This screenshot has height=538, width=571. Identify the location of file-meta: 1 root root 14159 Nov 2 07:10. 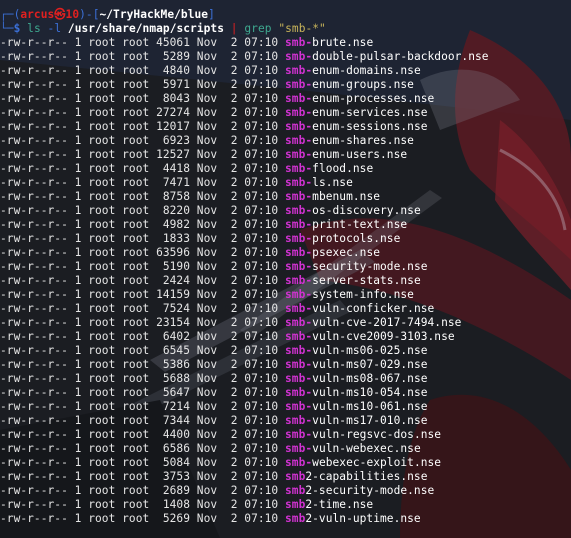
(176, 294).